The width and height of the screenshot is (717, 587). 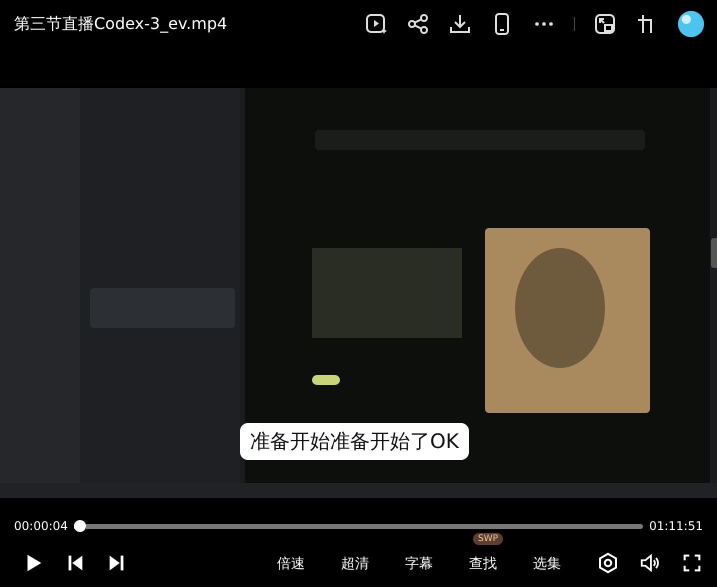 I want to click on progress-handle, so click(x=80, y=526).